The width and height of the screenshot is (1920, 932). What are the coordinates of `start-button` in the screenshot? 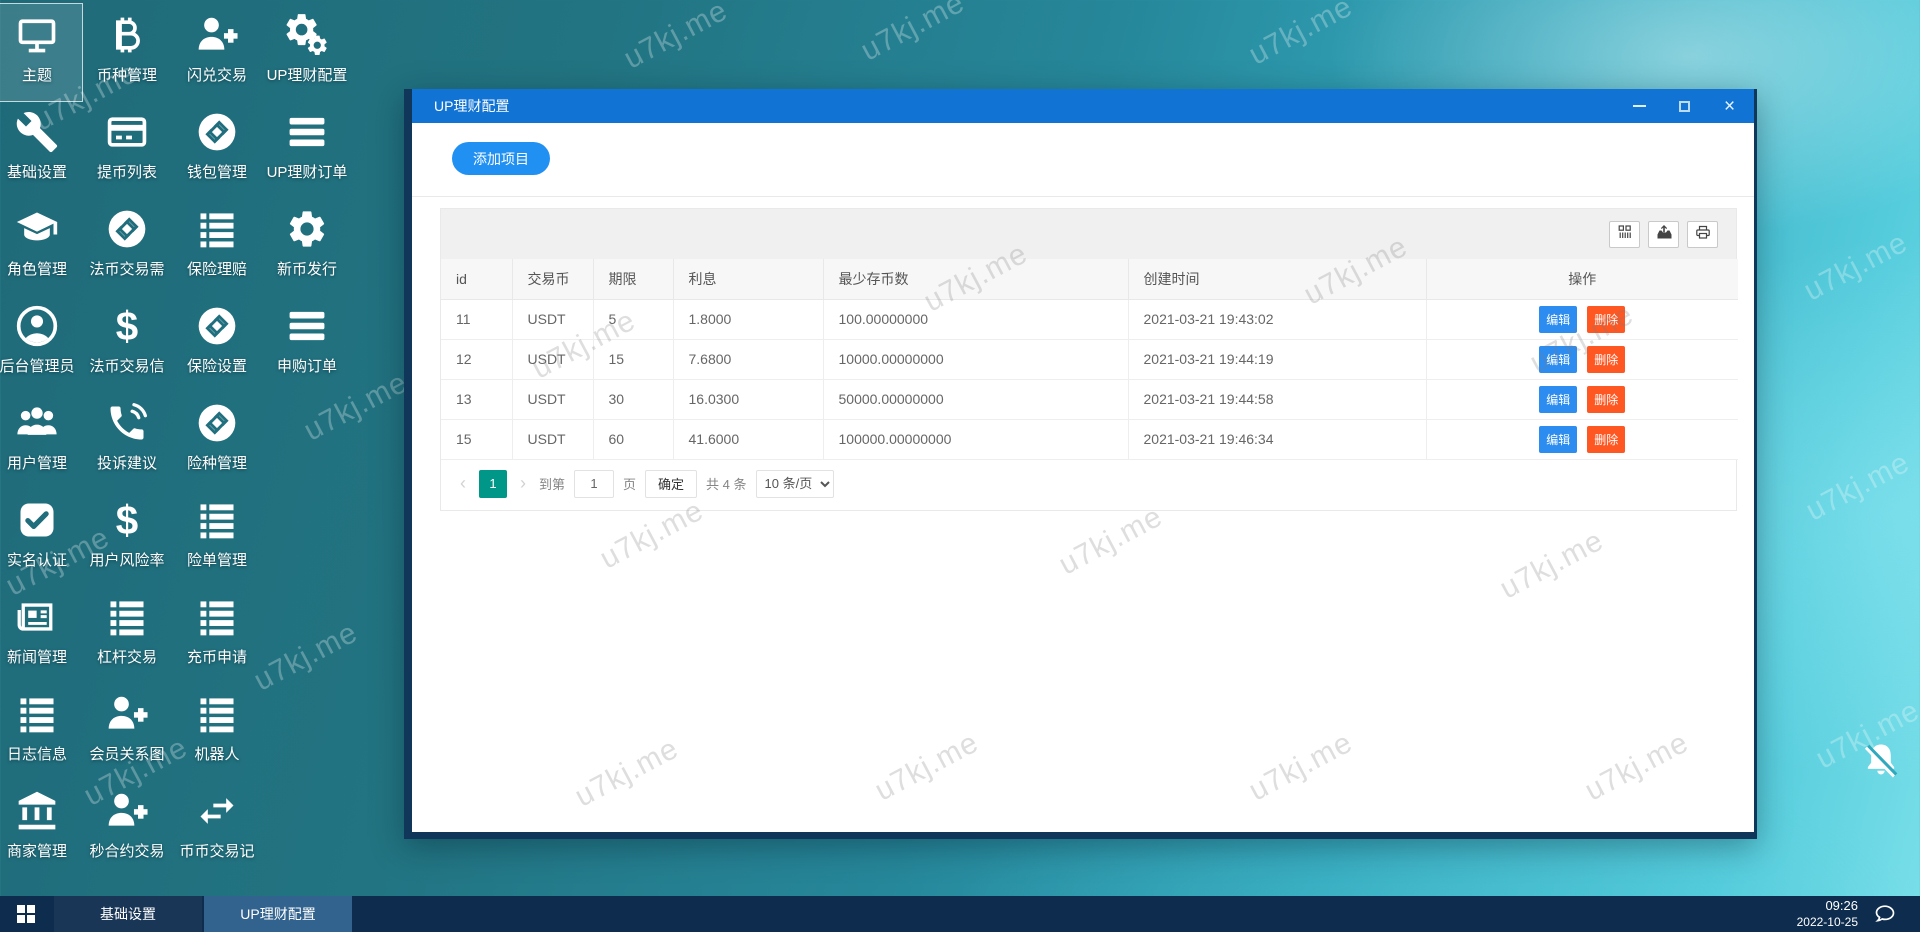 It's located at (26, 914).